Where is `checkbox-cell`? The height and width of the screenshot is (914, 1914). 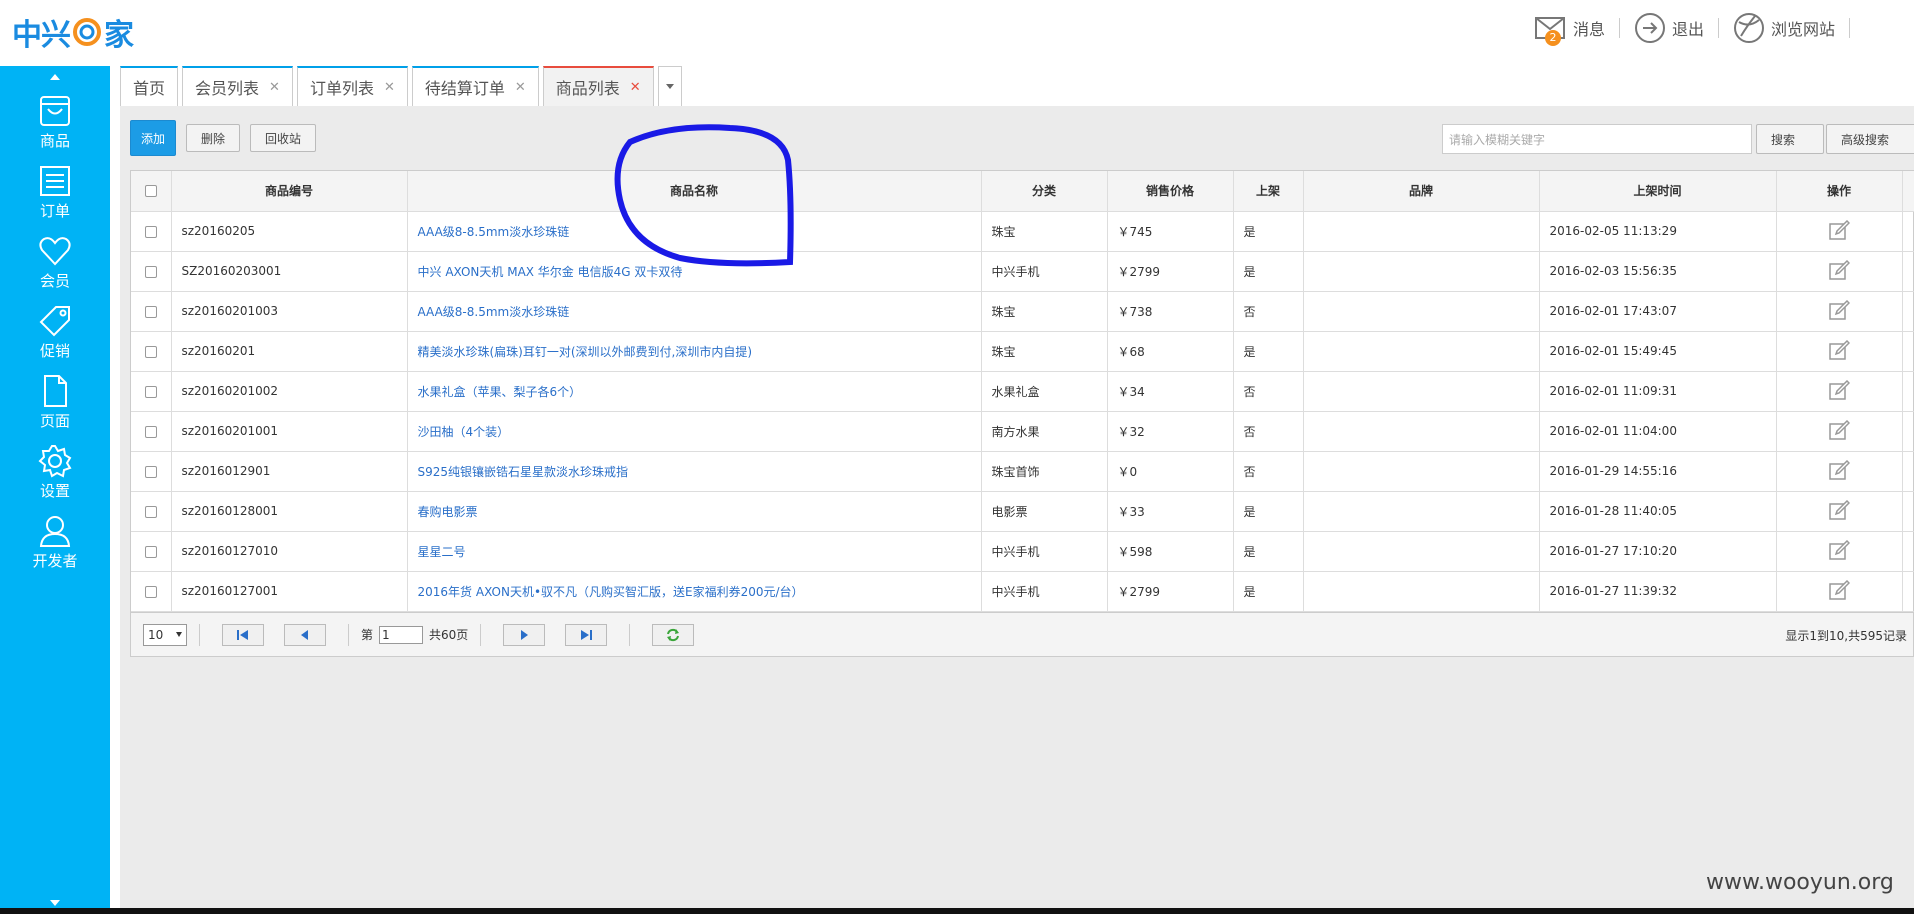 checkbox-cell is located at coordinates (151, 591).